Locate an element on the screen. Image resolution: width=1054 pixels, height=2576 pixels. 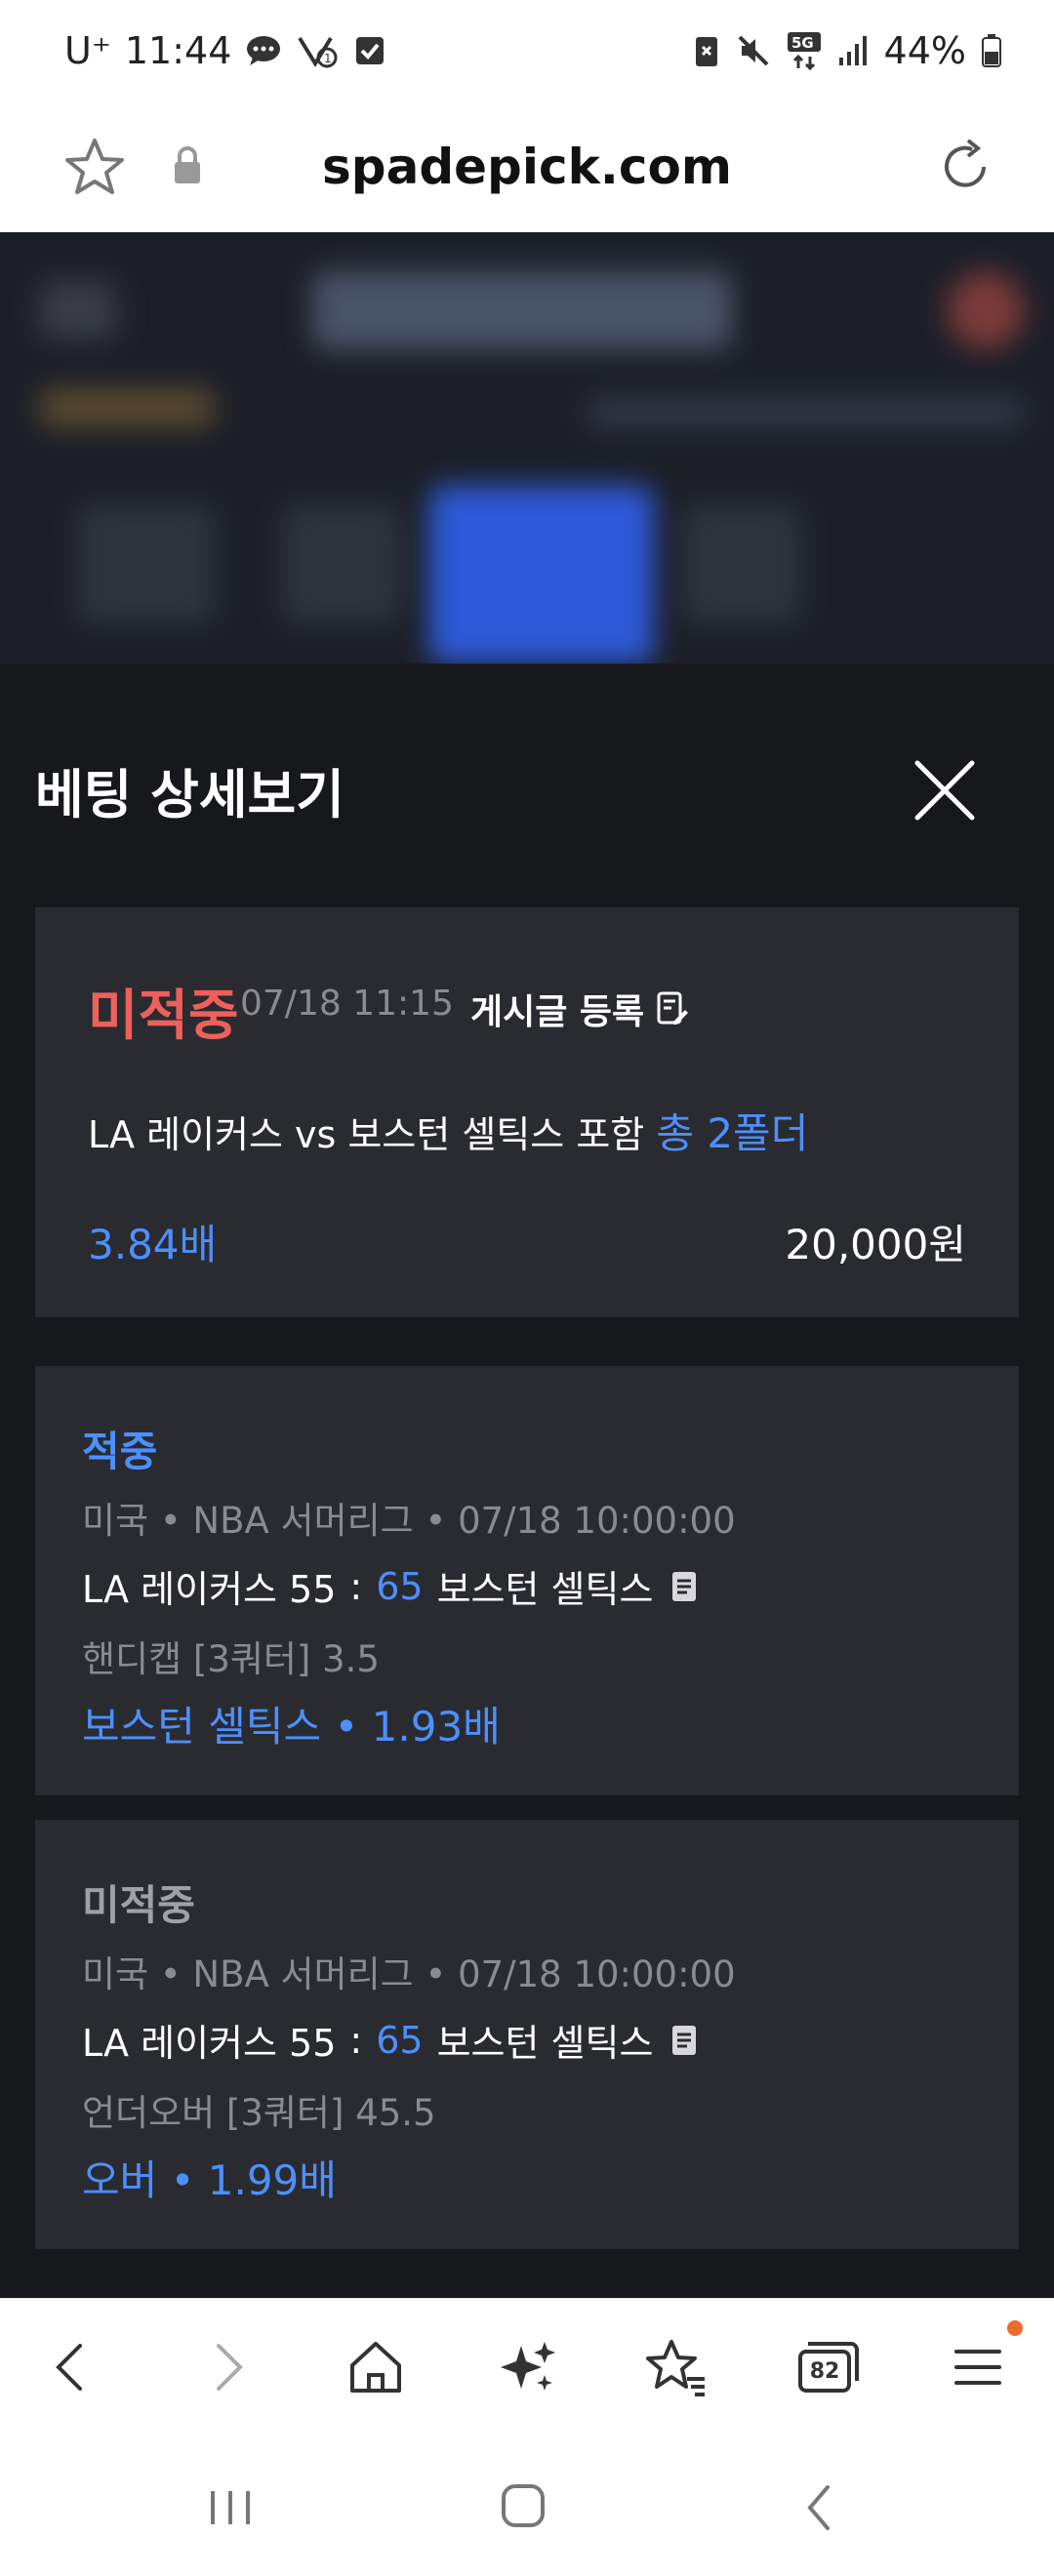
leg-status: 미적중 is located at coordinates (138, 1905).